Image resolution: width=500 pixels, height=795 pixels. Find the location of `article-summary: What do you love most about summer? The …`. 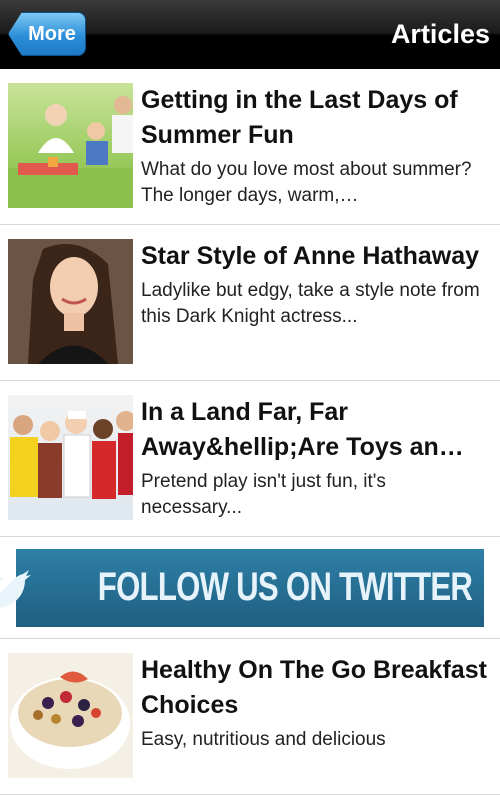

article-summary: What do you love most about summer? The … is located at coordinates (306, 182).